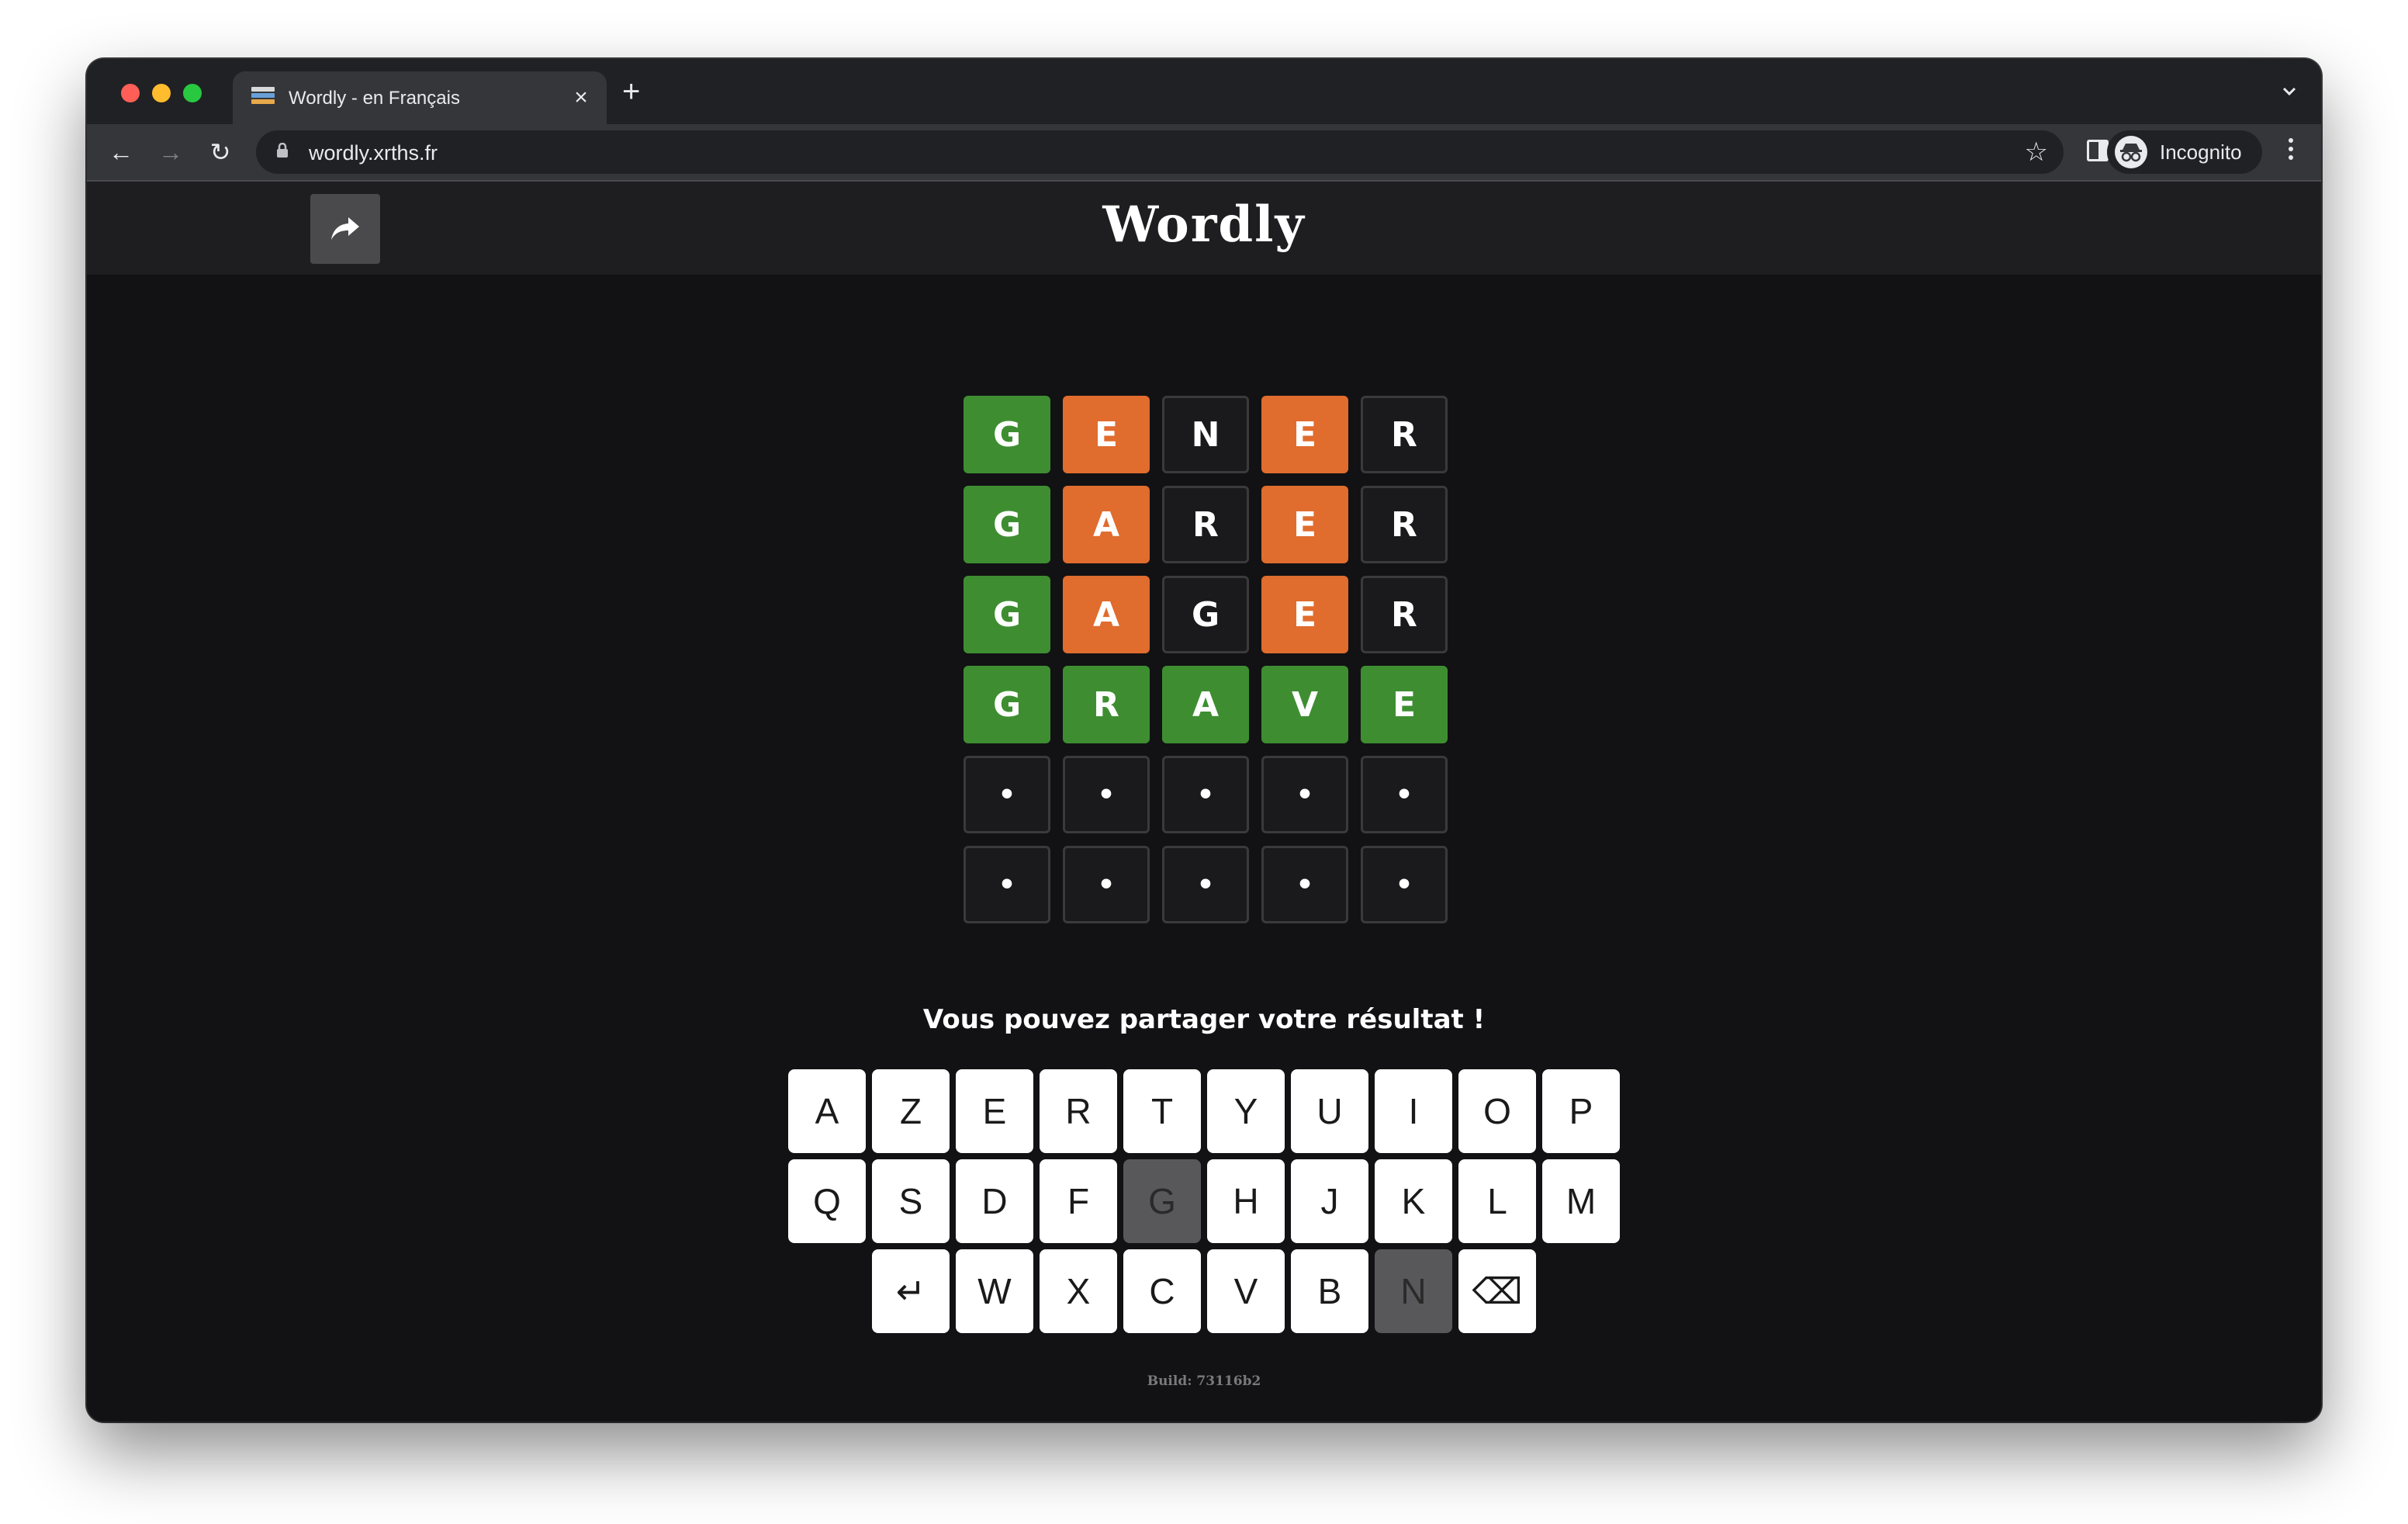  I want to click on reload-button: ↻, so click(220, 152).